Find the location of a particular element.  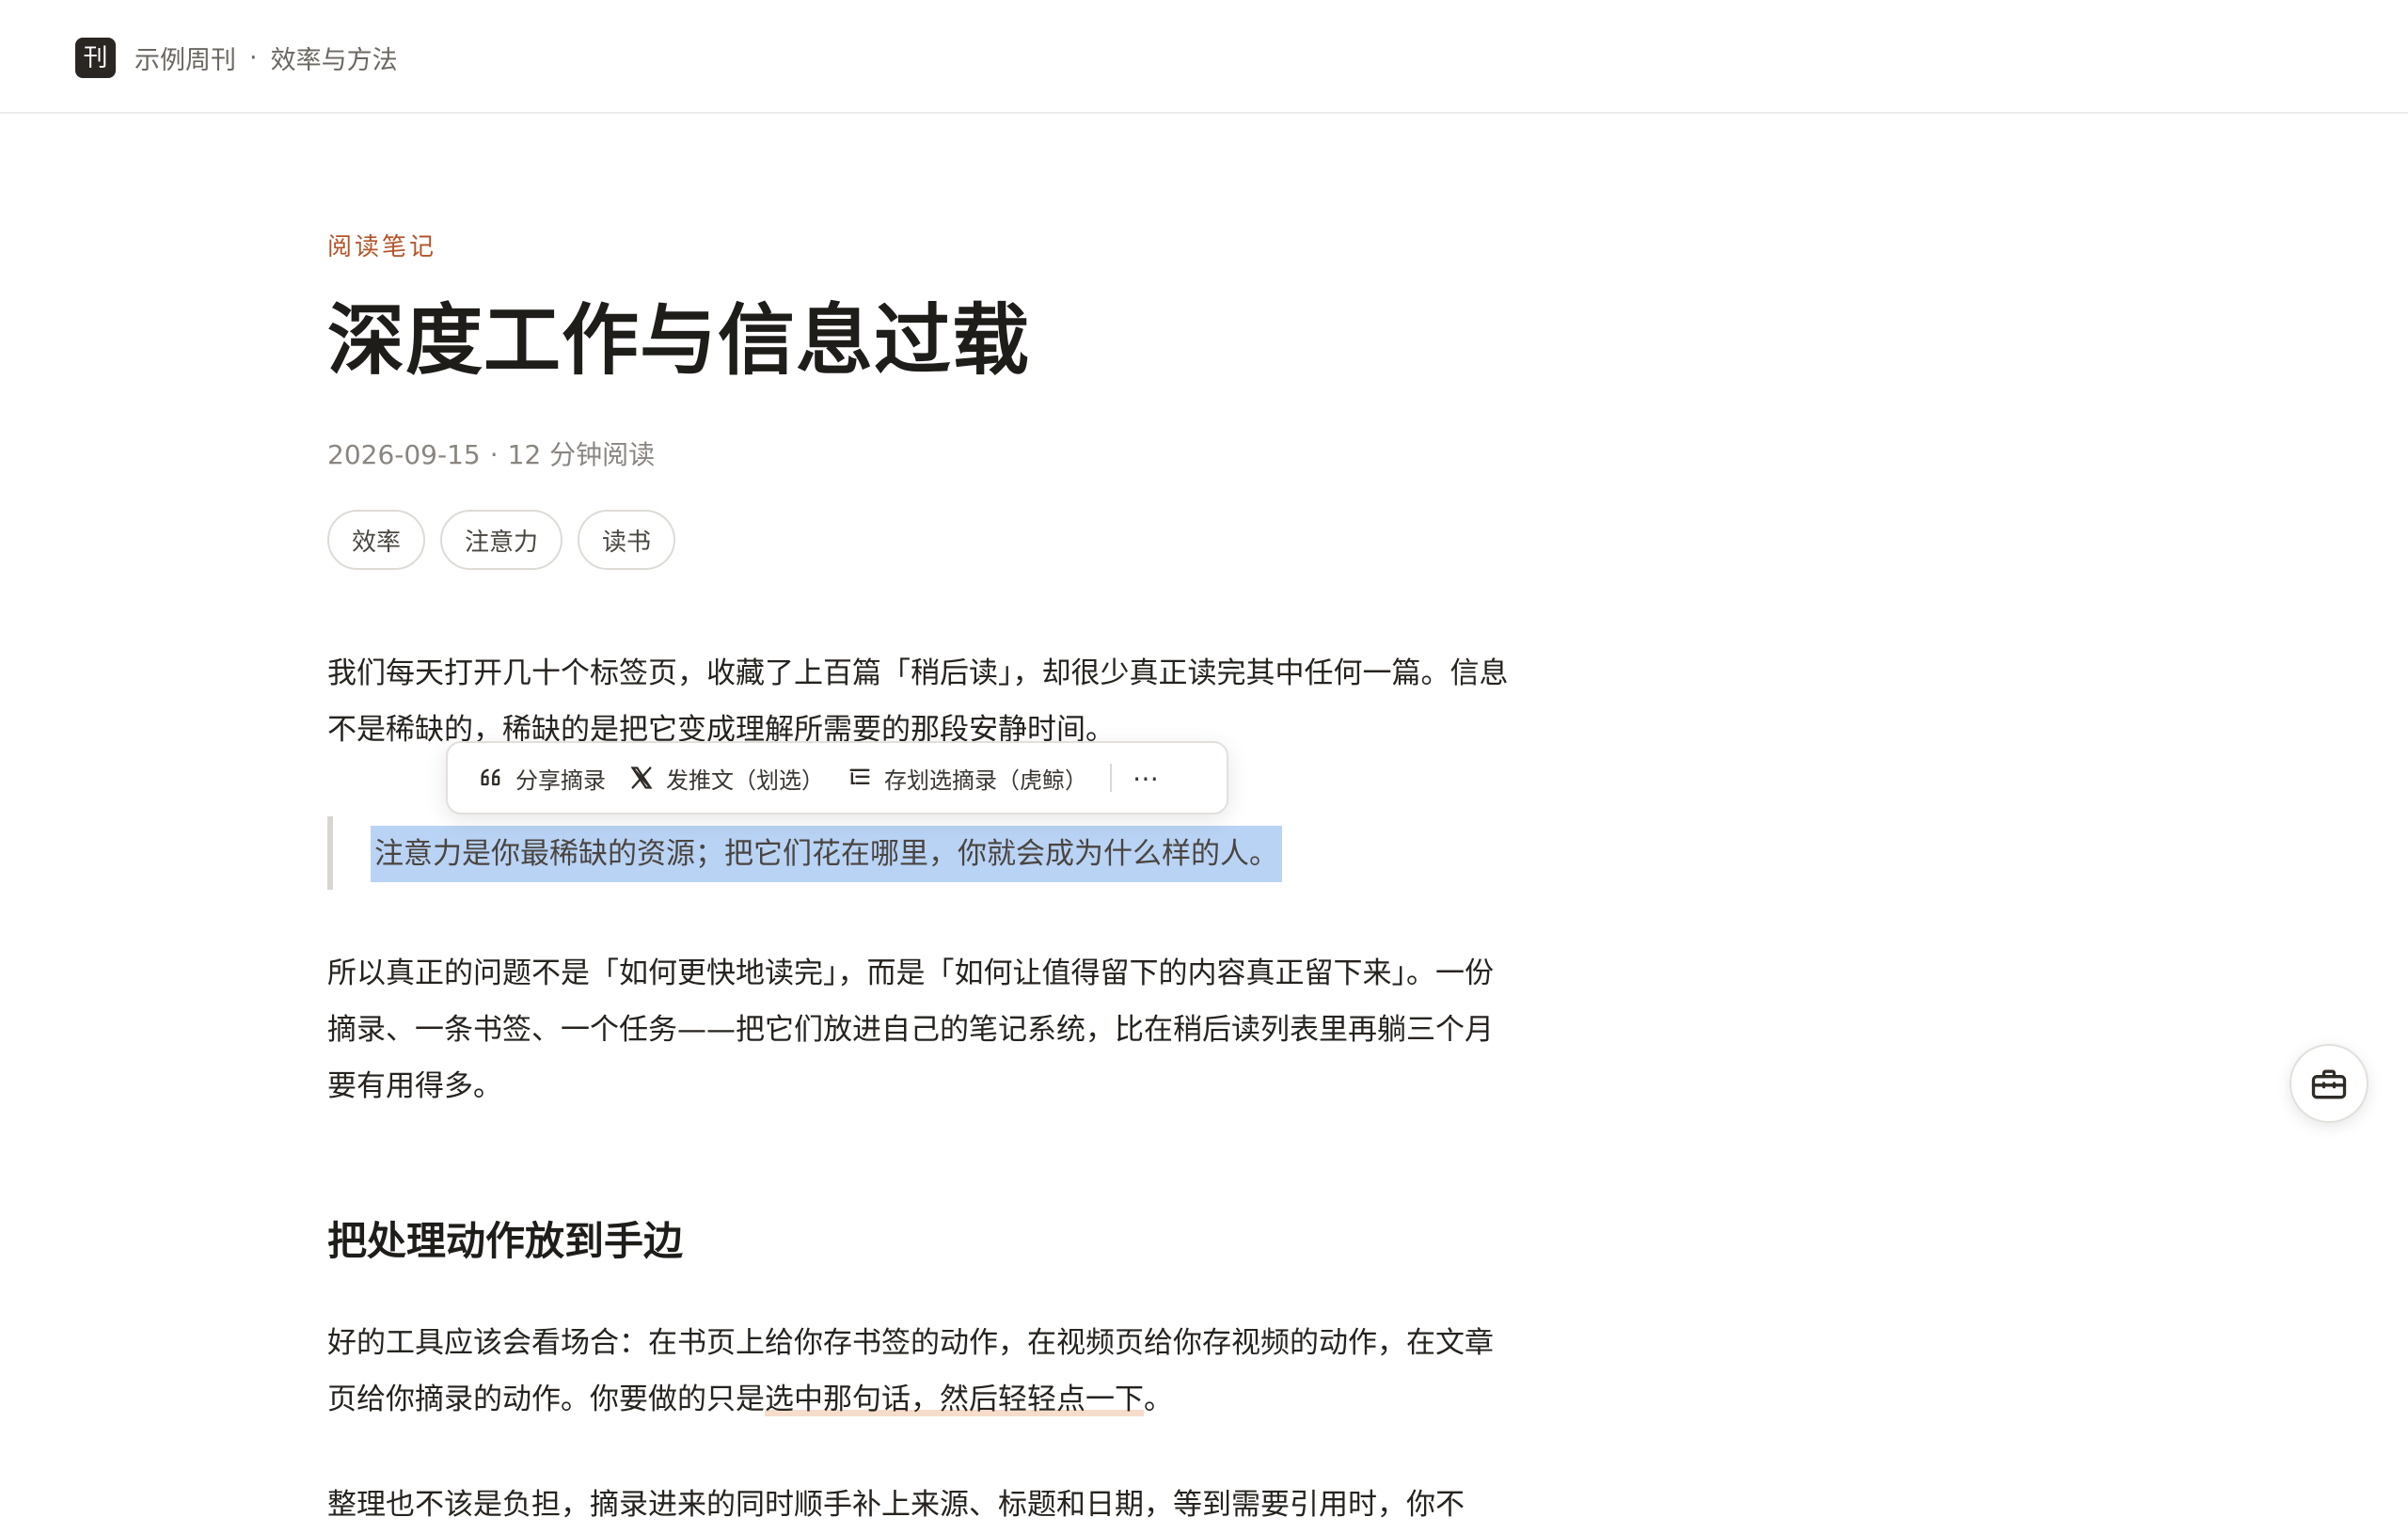

quote-icon is located at coordinates (491, 777).